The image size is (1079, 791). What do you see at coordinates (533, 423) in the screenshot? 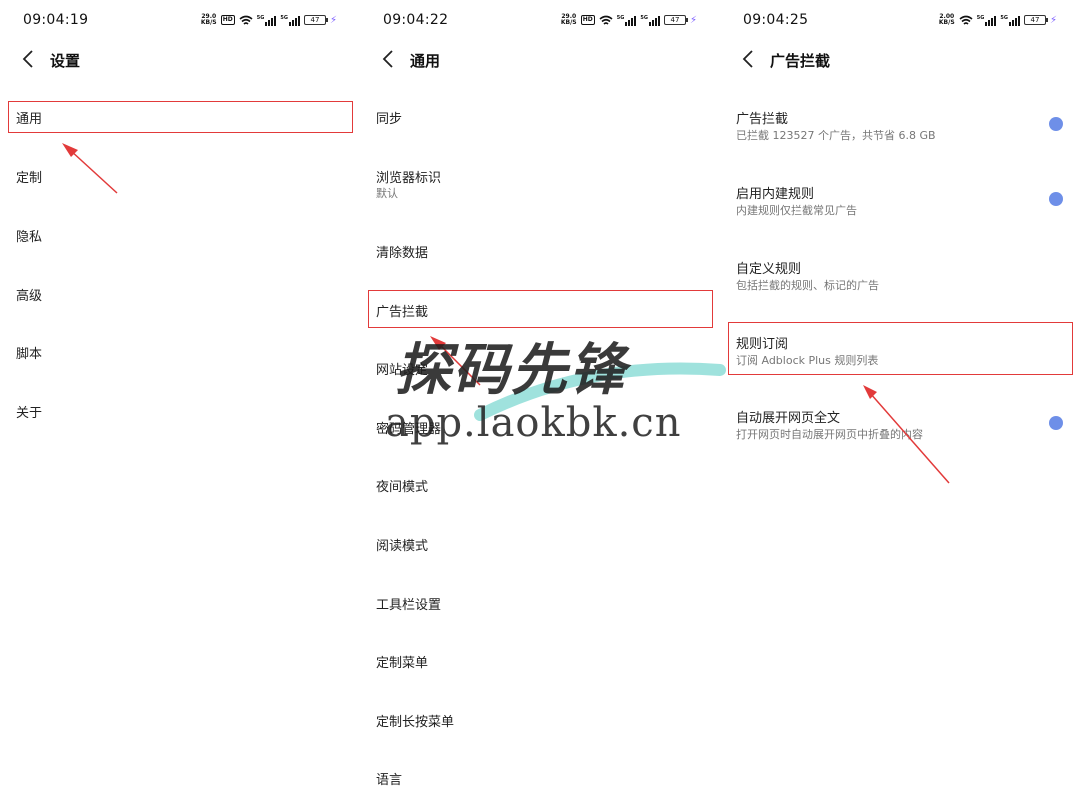
I see `watermark-url: app.laokbk.cn` at bounding box center [533, 423].